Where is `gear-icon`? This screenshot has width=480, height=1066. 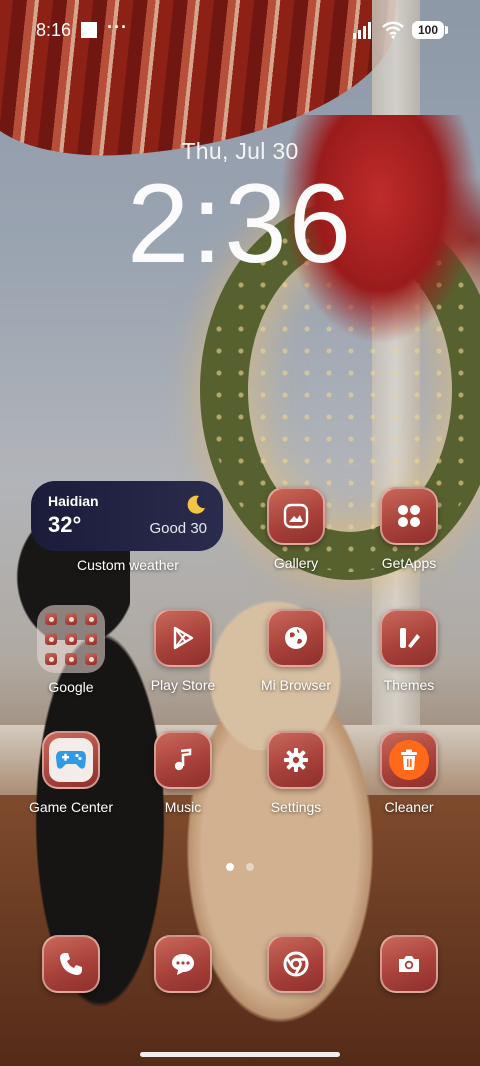
gear-icon is located at coordinates (296, 760).